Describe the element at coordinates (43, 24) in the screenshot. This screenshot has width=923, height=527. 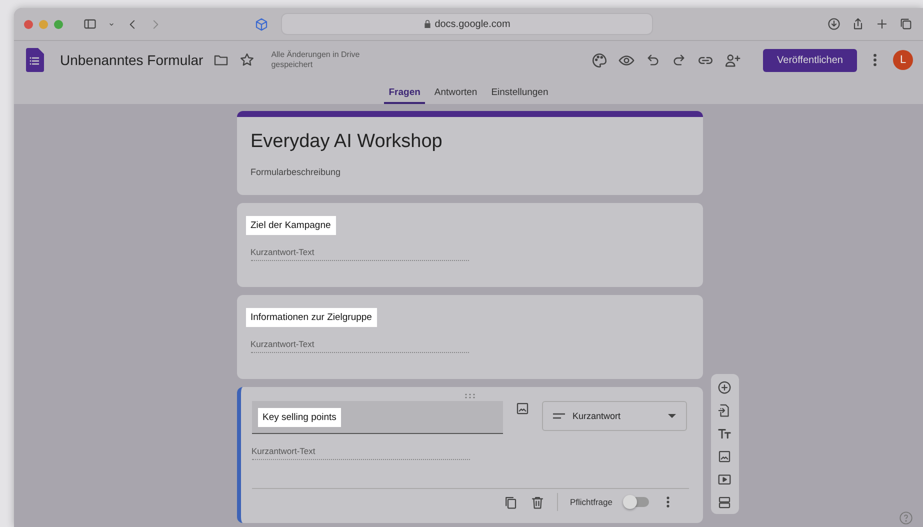
I see `minimize-dot` at that location.